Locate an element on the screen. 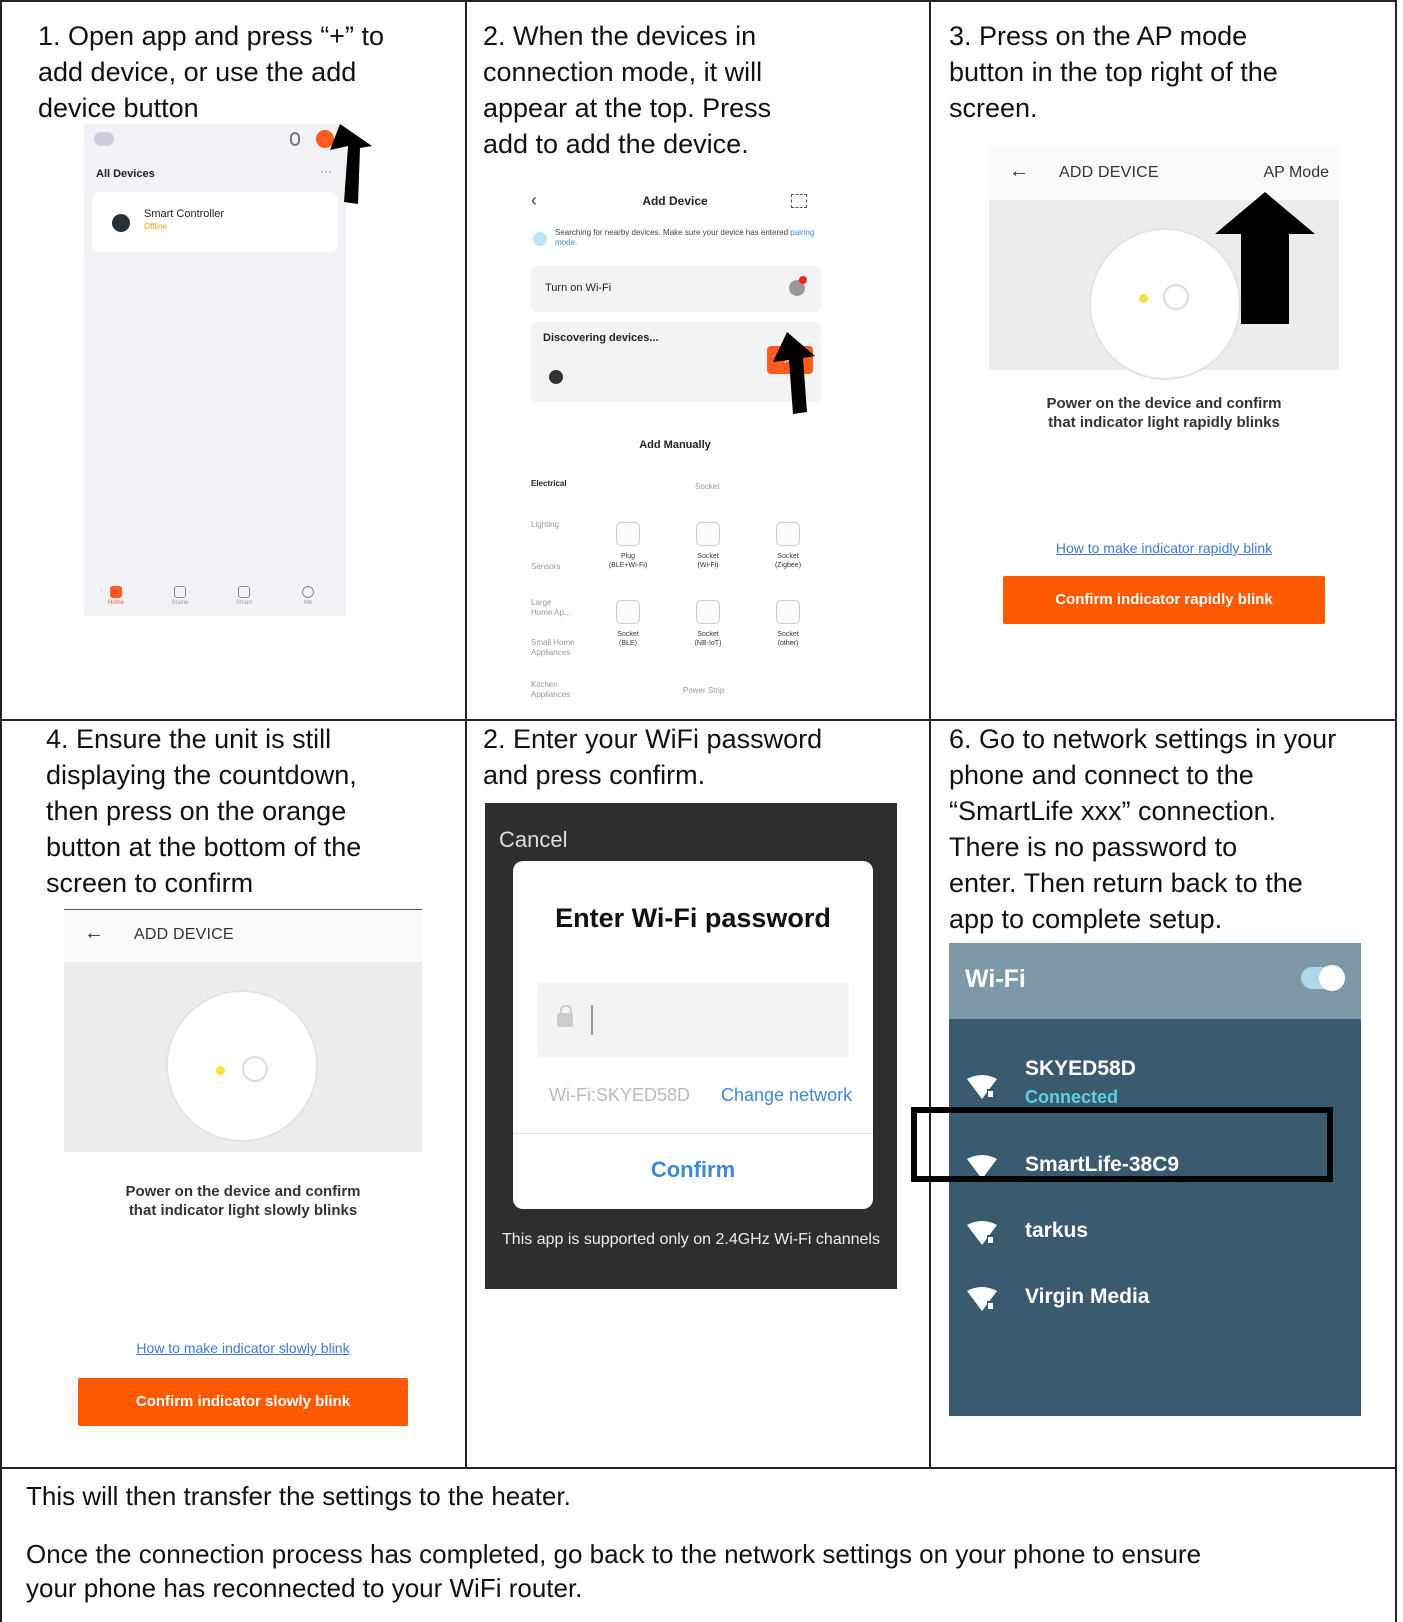  confirm-button: Confirm is located at coordinates (693, 1170).